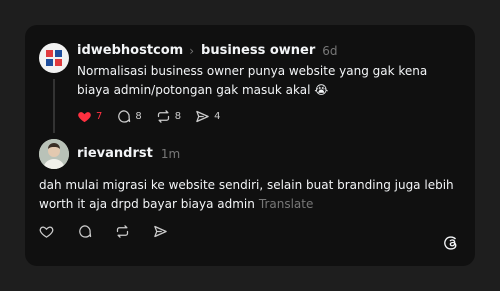 The height and width of the screenshot is (291, 500). Describe the element at coordinates (112, 231) in the screenshot. I see `reply-actions` at that location.